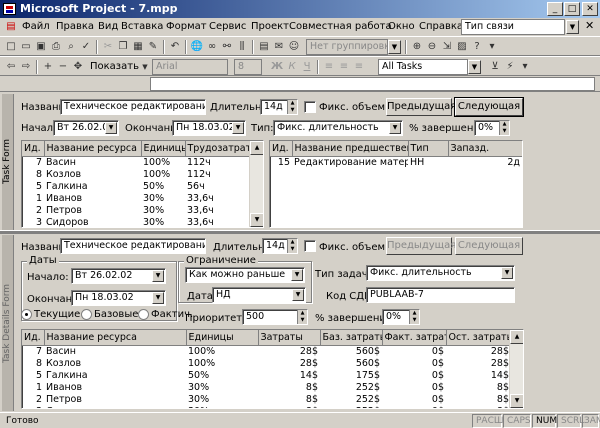 Image resolution: width=600 pixels, height=428 pixels. Describe the element at coordinates (525, 67) in the screenshot. I see `formatting-options-icon: ▾` at that location.